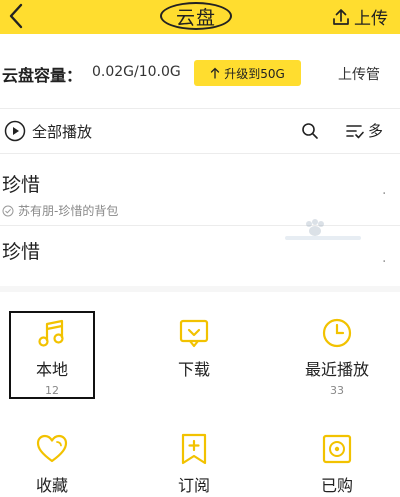 This screenshot has width=400, height=497. I want to click on play-all-label: 全部播放, so click(62, 131).